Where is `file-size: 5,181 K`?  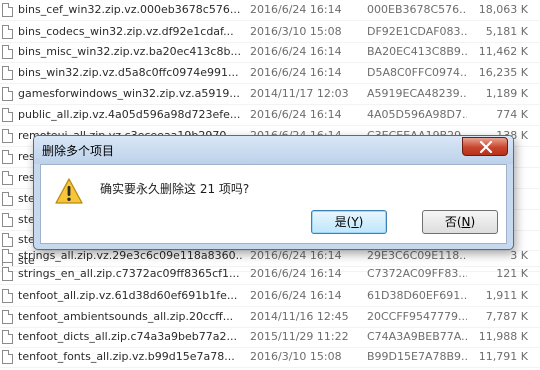
file-size: 5,181 K is located at coordinates (506, 31).